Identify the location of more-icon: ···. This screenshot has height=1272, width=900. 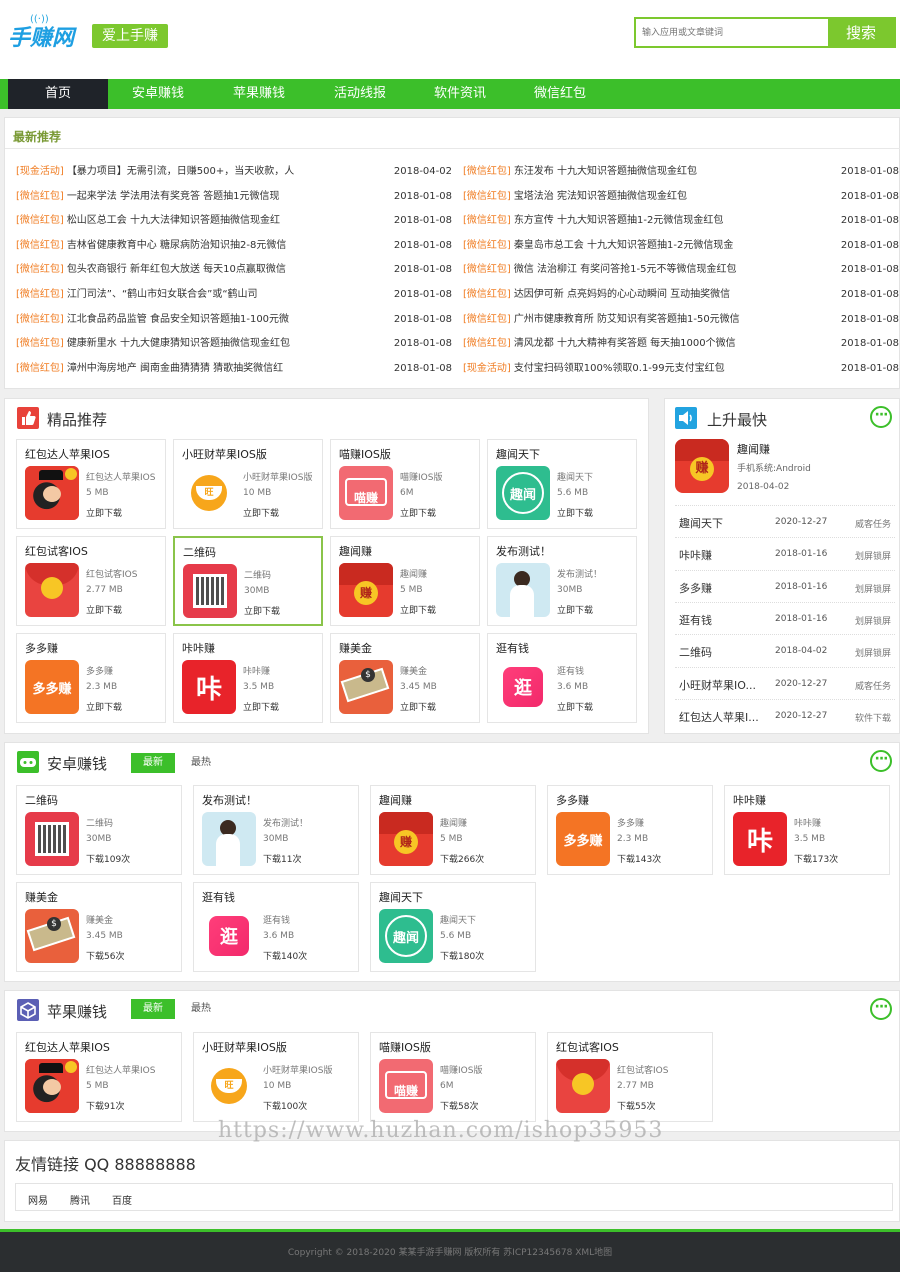
(881, 417).